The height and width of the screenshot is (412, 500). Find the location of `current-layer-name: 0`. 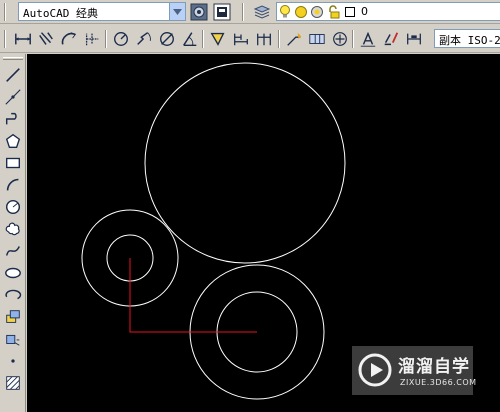

current-layer-name: 0 is located at coordinates (364, 11).